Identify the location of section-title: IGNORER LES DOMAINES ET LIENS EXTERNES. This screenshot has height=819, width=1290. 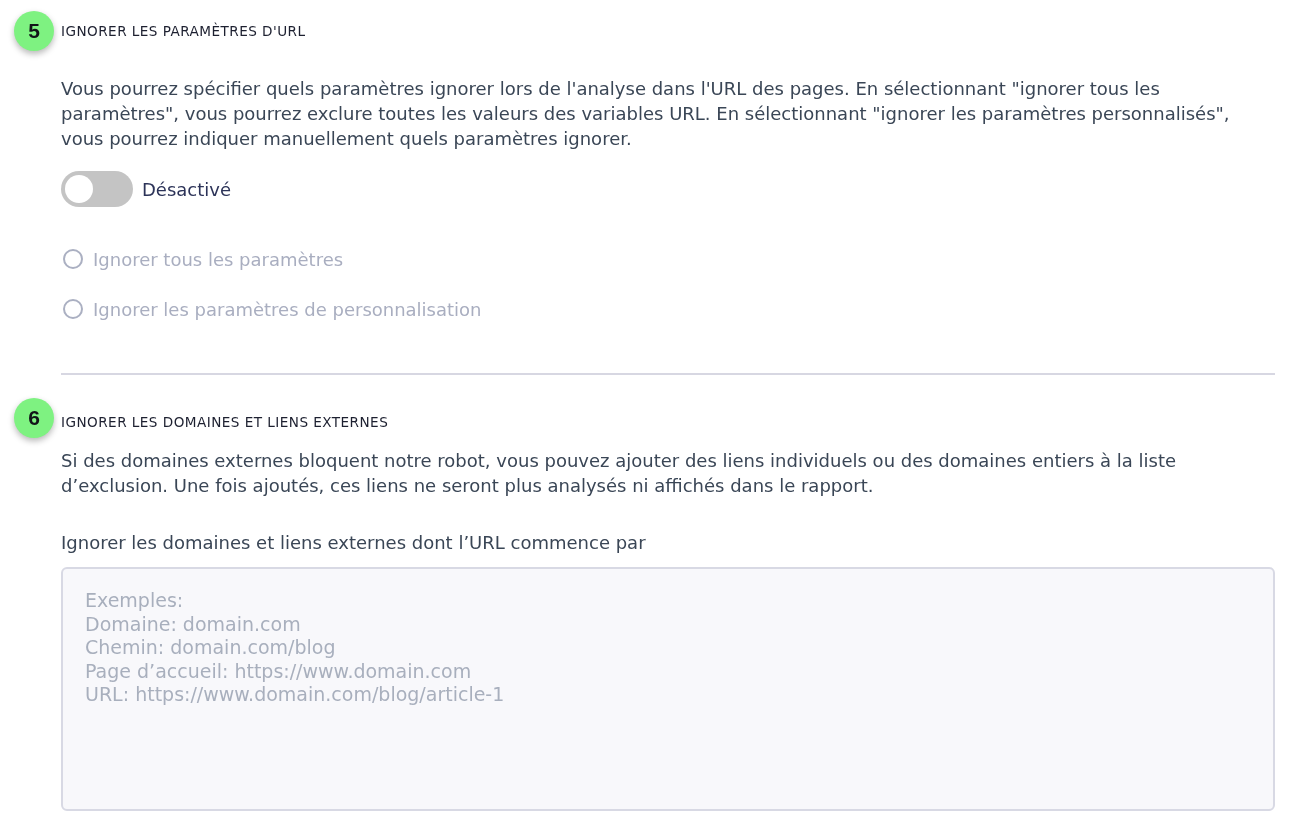
(225, 422).